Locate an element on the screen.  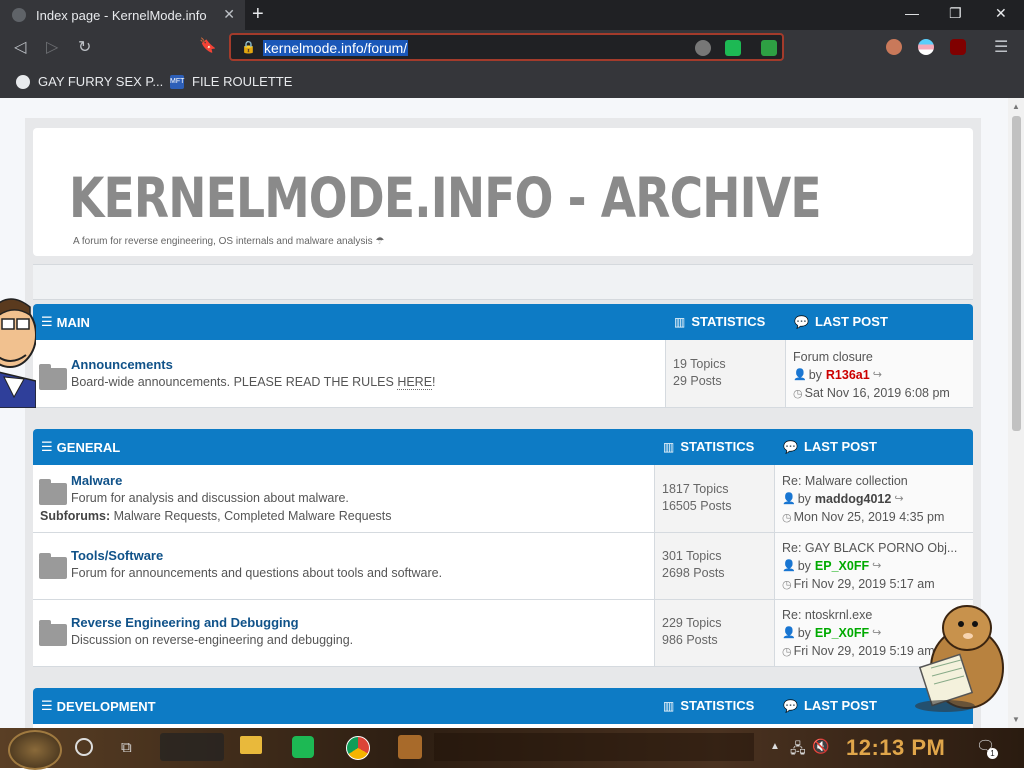
forum-link: Announcements is located at coordinates (122, 364).